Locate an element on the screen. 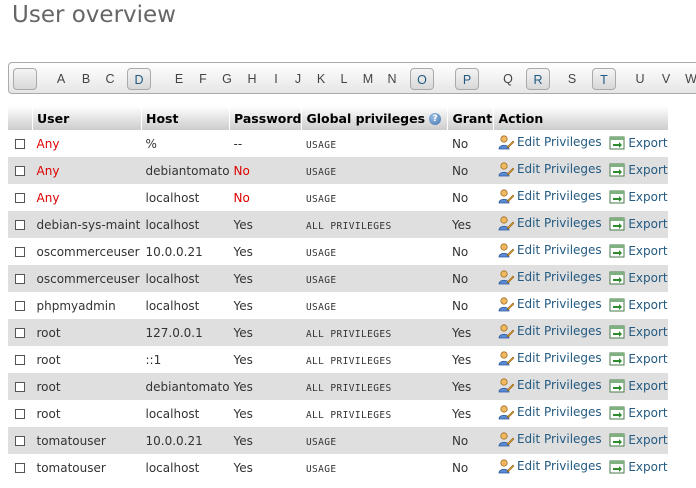  password-cell: -- is located at coordinates (265, 143).